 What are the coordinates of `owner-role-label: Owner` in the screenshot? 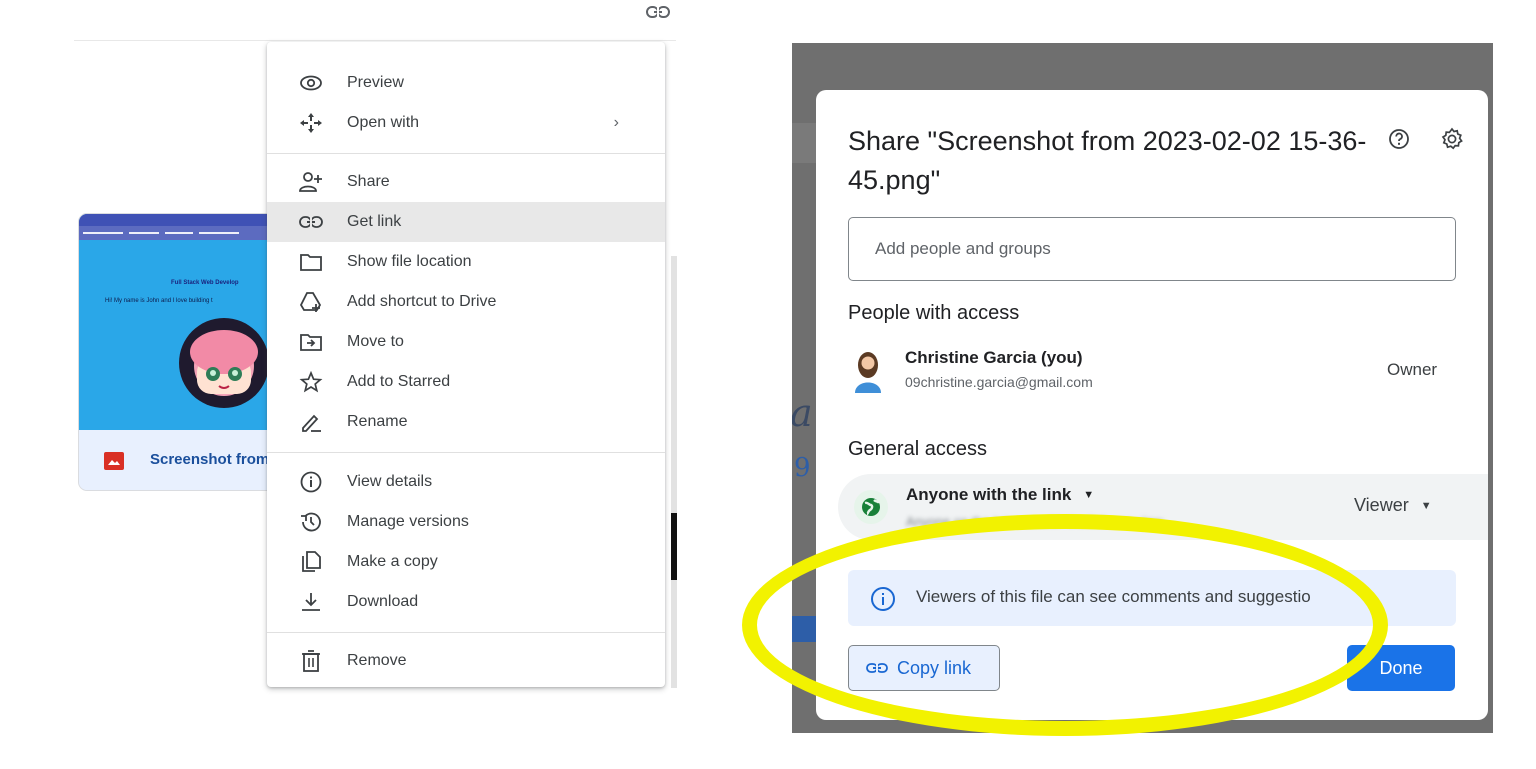 It's located at (1412, 369).